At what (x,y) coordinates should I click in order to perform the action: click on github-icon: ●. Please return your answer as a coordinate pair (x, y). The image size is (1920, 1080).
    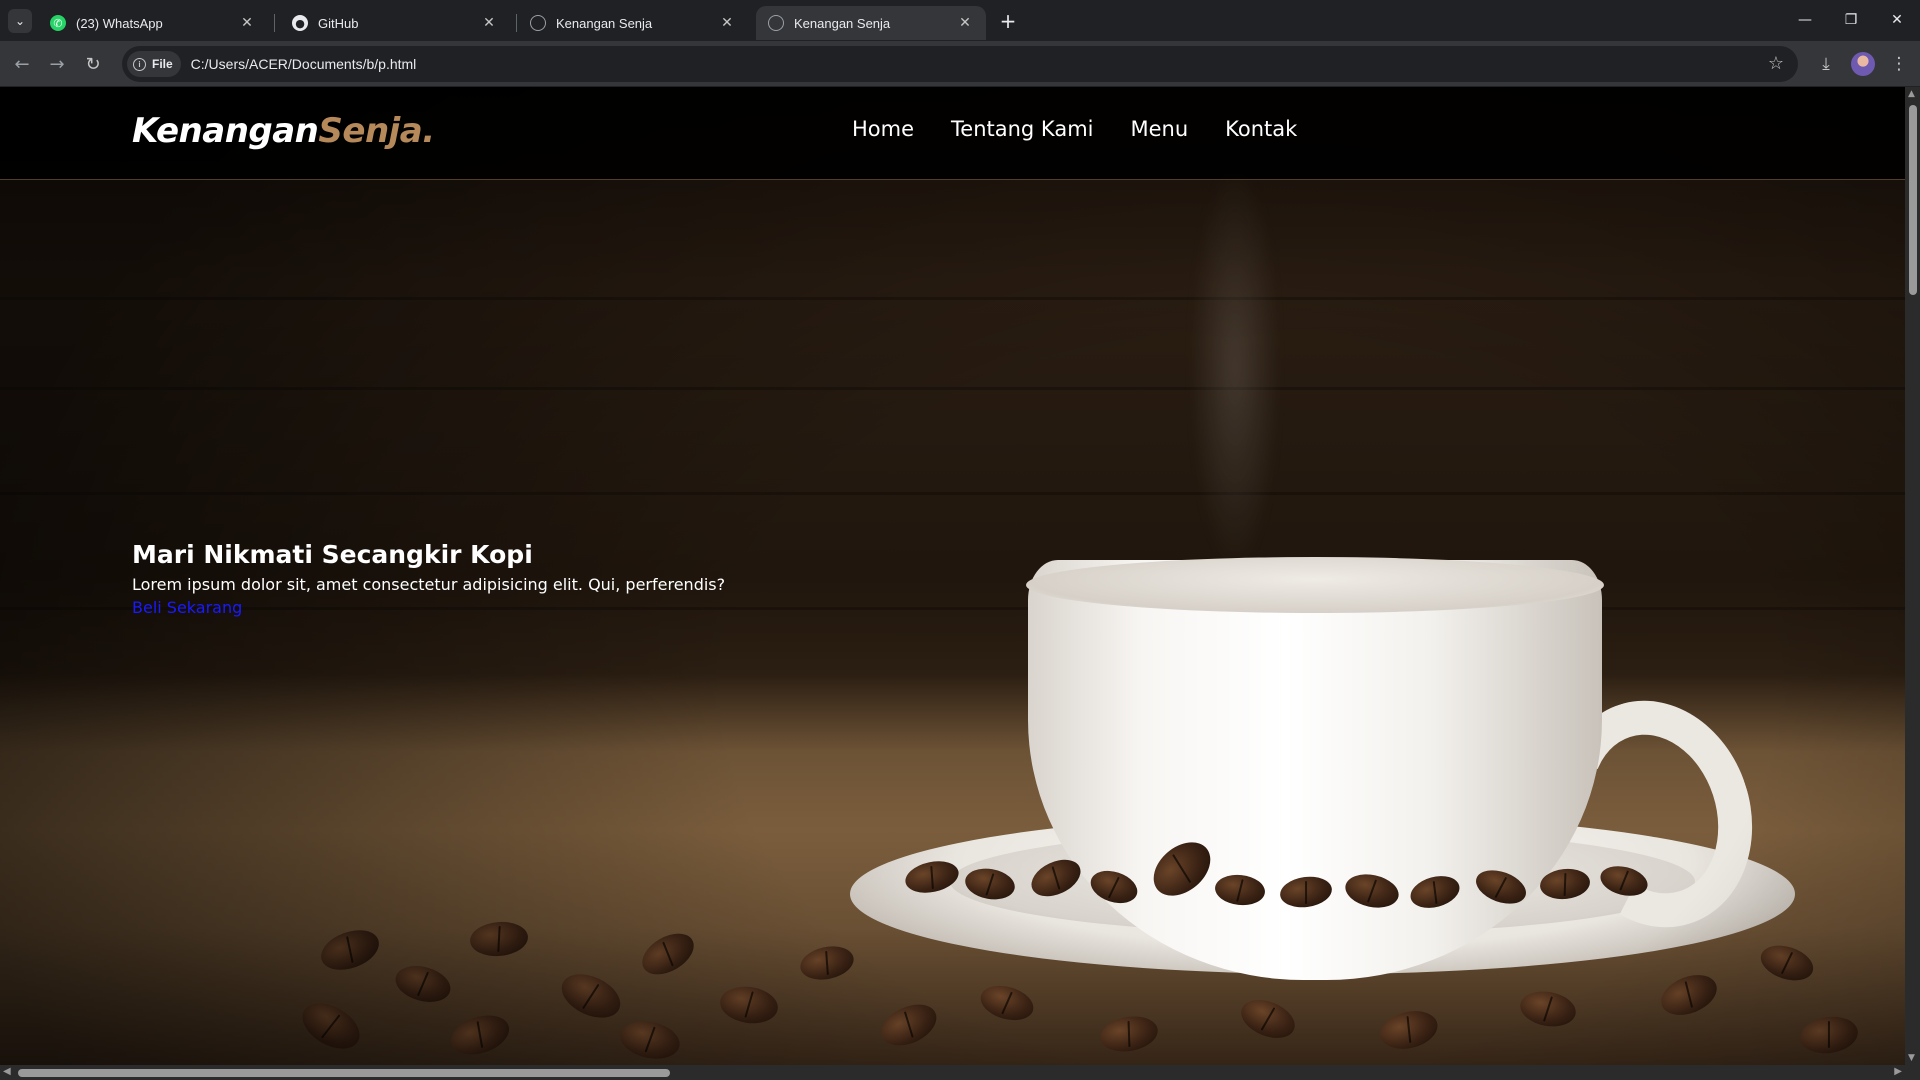
    Looking at the image, I should click on (300, 23).